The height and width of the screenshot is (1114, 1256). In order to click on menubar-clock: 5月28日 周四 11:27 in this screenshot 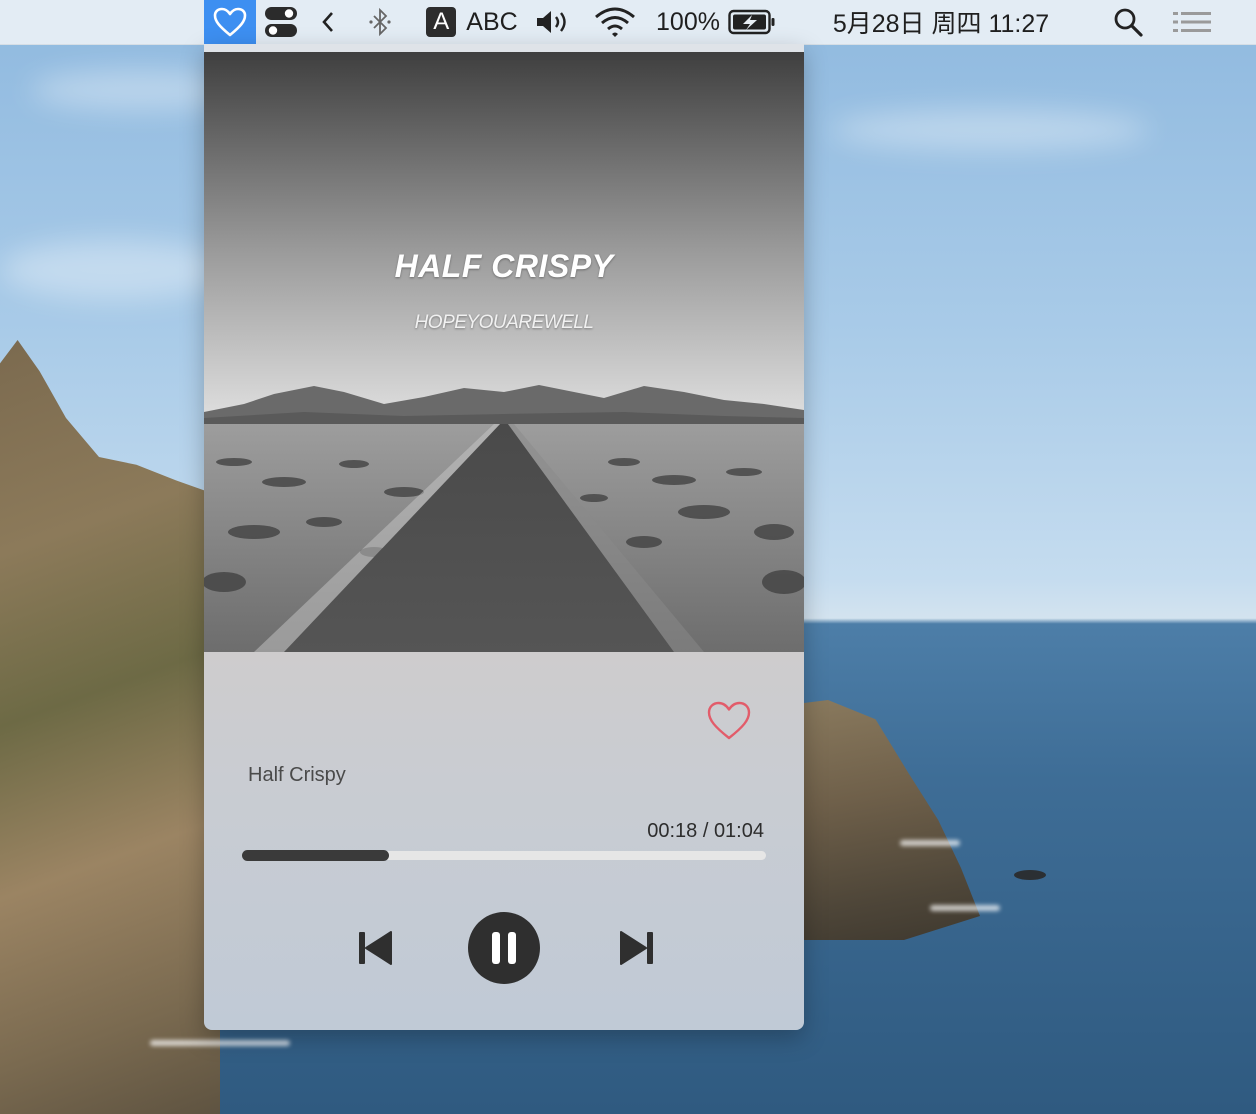, I will do `click(941, 22)`.